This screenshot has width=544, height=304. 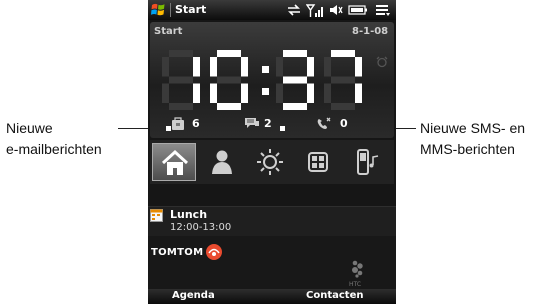 What do you see at coordinates (54, 139) in the screenshot?
I see `callout-new-email: Nieuwe e-mailberichten` at bounding box center [54, 139].